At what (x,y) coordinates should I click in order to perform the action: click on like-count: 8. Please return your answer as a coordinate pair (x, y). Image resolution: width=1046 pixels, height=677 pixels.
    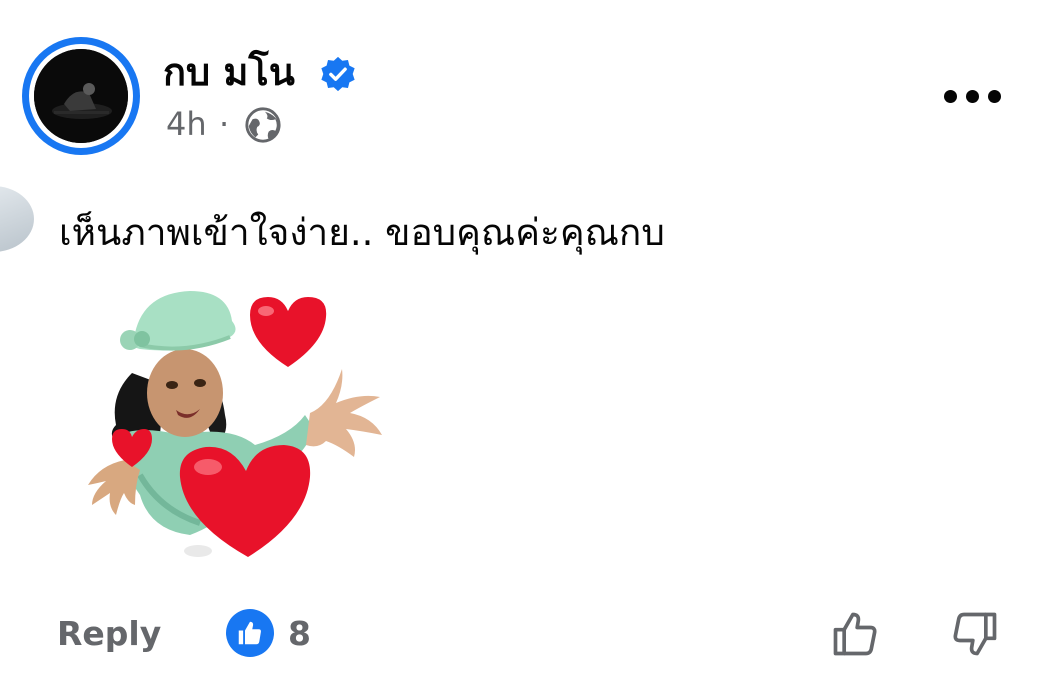
    Looking at the image, I should click on (299, 634).